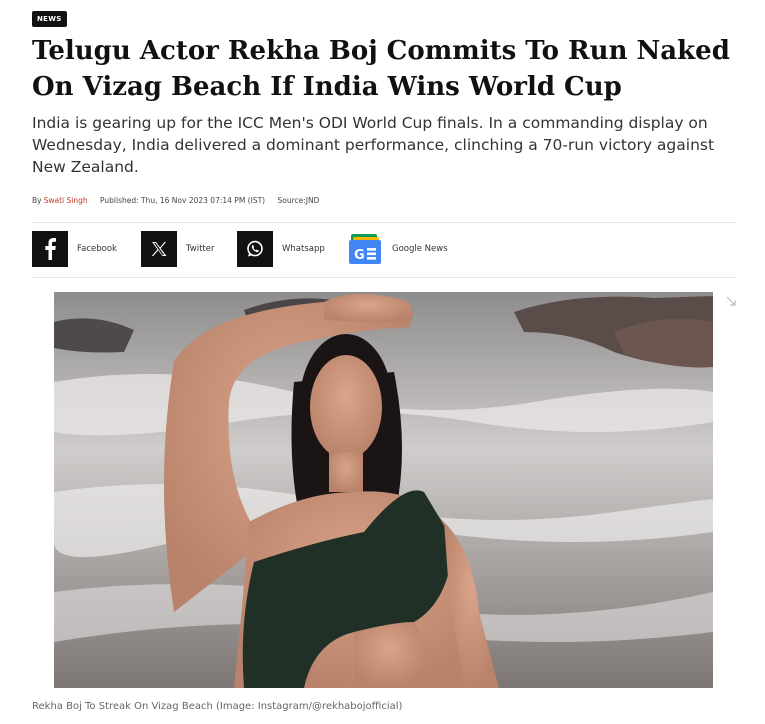  Describe the element at coordinates (731, 302) in the screenshot. I see `expand-icon` at that location.